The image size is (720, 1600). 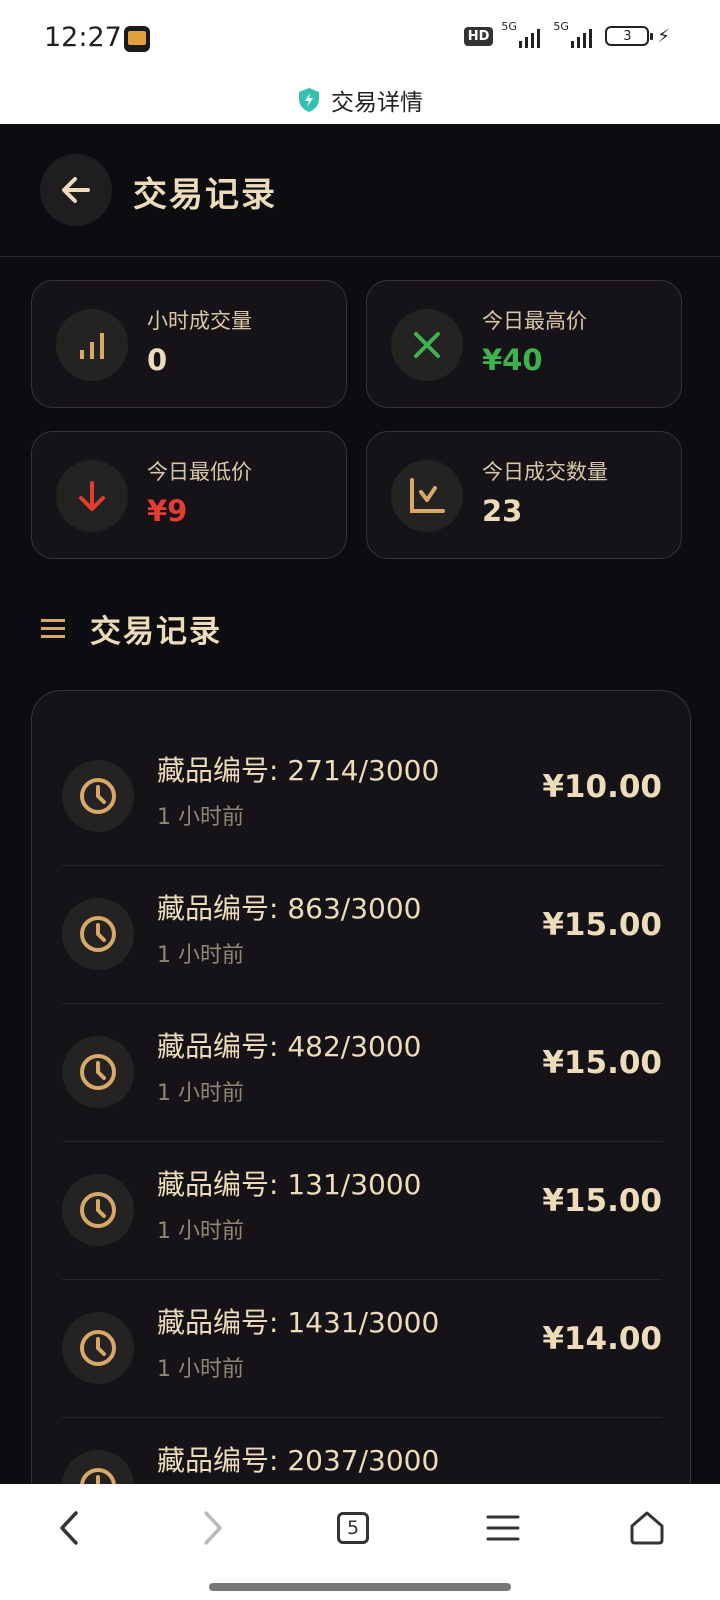 What do you see at coordinates (427, 496) in the screenshot?
I see `trend-chart-icon` at bounding box center [427, 496].